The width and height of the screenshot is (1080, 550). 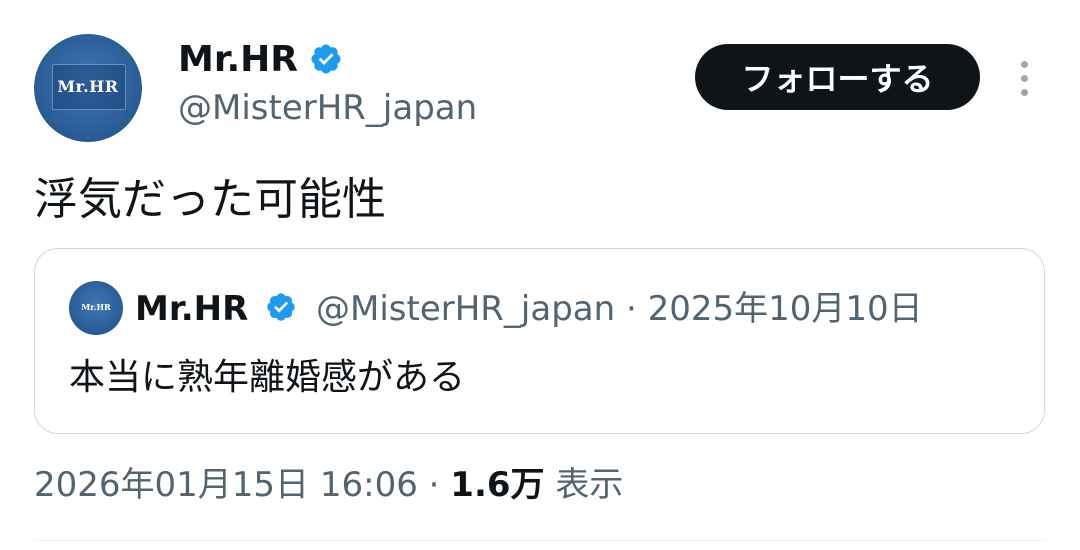 What do you see at coordinates (327, 108) in the screenshot?
I see `author-handle: @MisterHR_japan` at bounding box center [327, 108].